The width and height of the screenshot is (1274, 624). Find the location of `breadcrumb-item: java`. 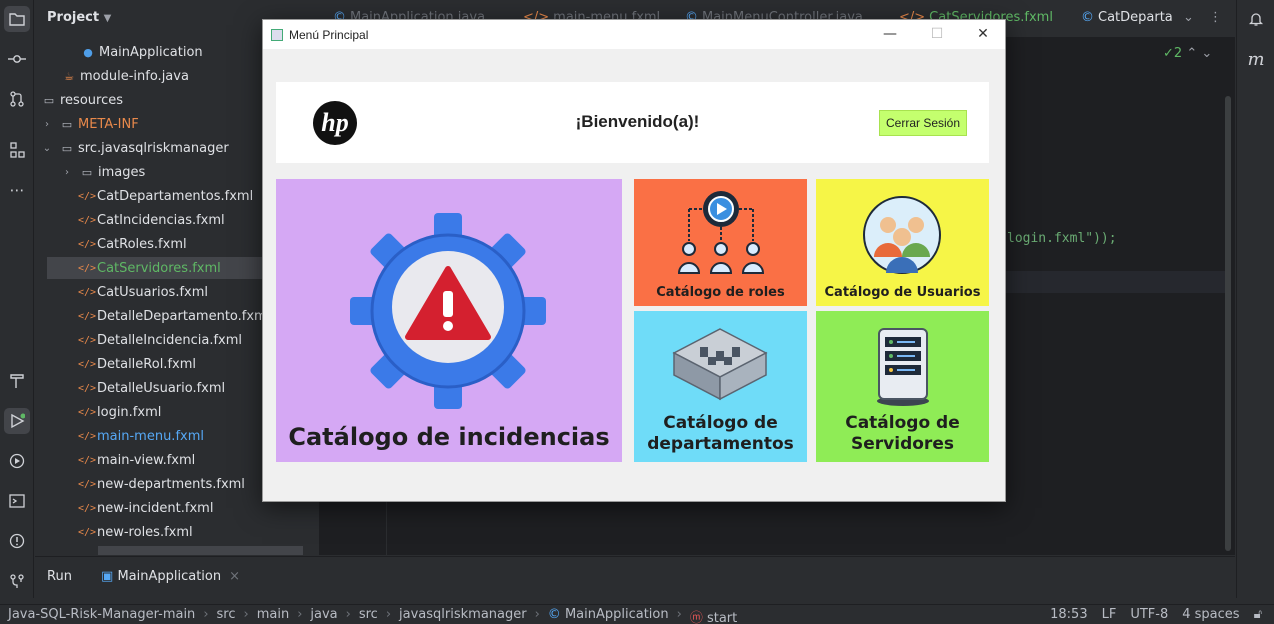

breadcrumb-item: java is located at coordinates (323, 615).